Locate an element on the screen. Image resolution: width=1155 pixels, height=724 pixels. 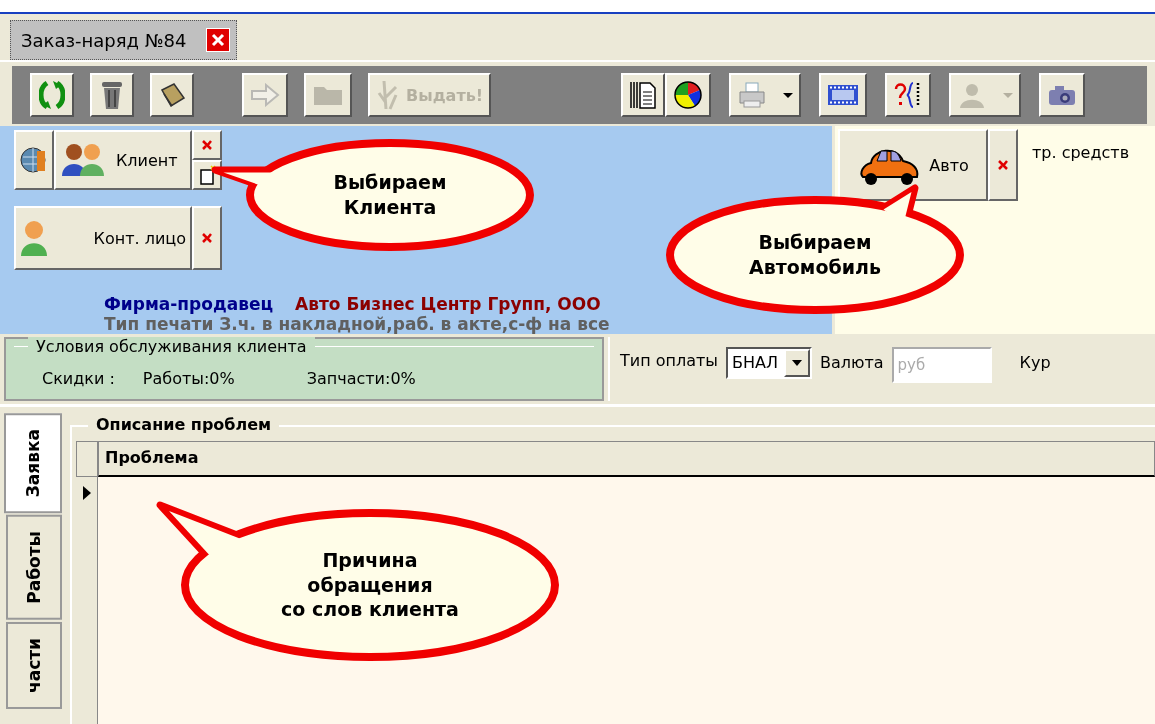
camera-icon is located at coordinates (1062, 95).